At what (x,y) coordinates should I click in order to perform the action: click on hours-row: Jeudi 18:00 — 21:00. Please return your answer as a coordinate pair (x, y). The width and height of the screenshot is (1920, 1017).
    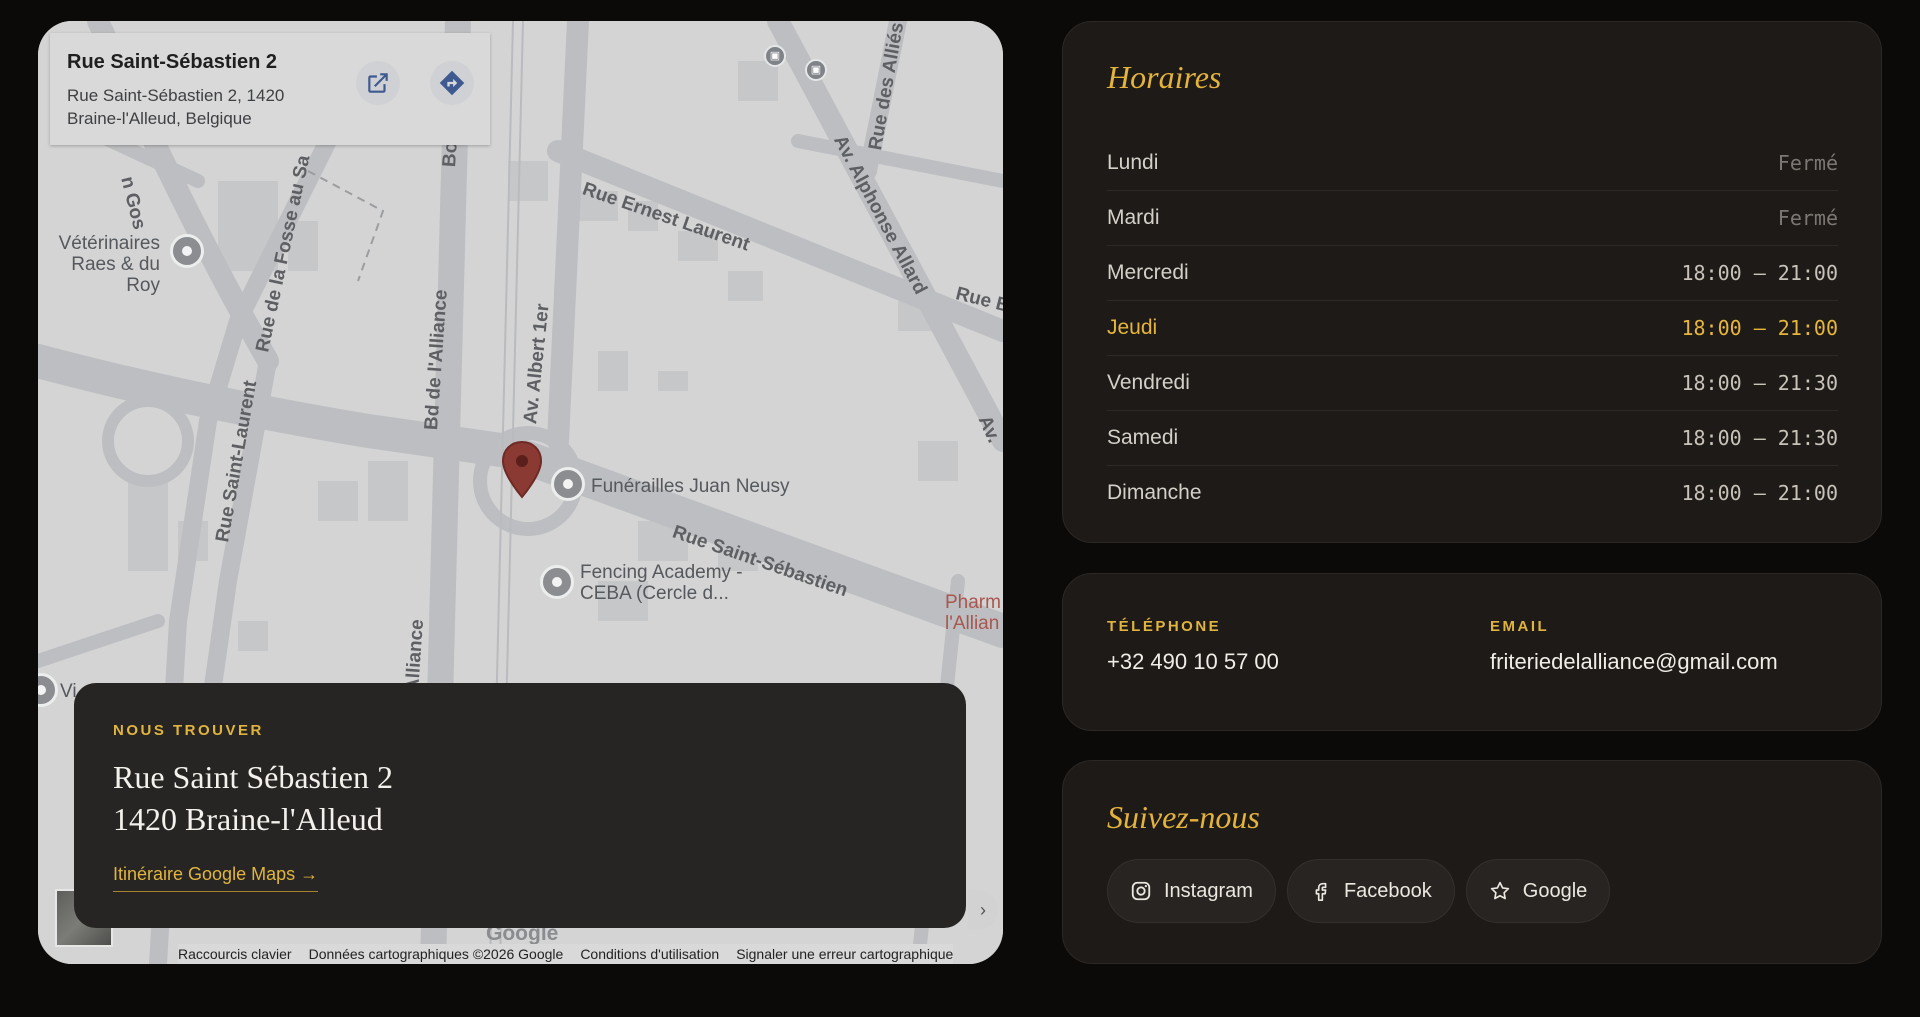
    Looking at the image, I should click on (1472, 328).